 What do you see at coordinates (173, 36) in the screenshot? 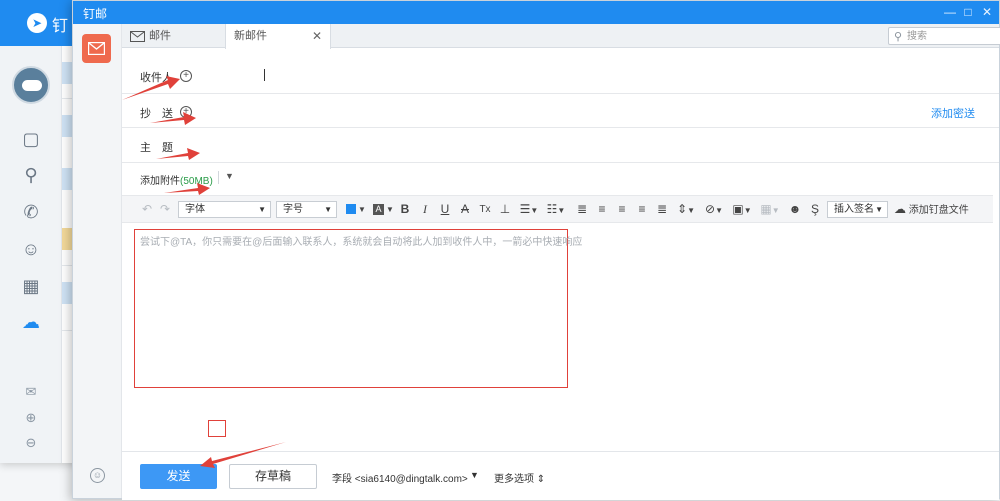
I see `tab-mail: 邮件` at bounding box center [173, 36].